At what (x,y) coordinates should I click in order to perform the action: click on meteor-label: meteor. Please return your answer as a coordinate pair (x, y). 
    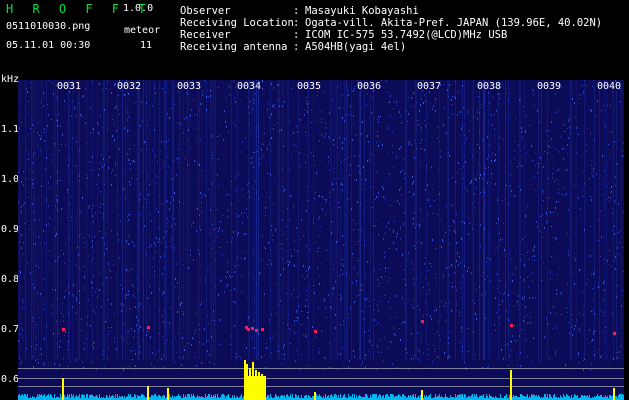
    Looking at the image, I should click on (142, 30).